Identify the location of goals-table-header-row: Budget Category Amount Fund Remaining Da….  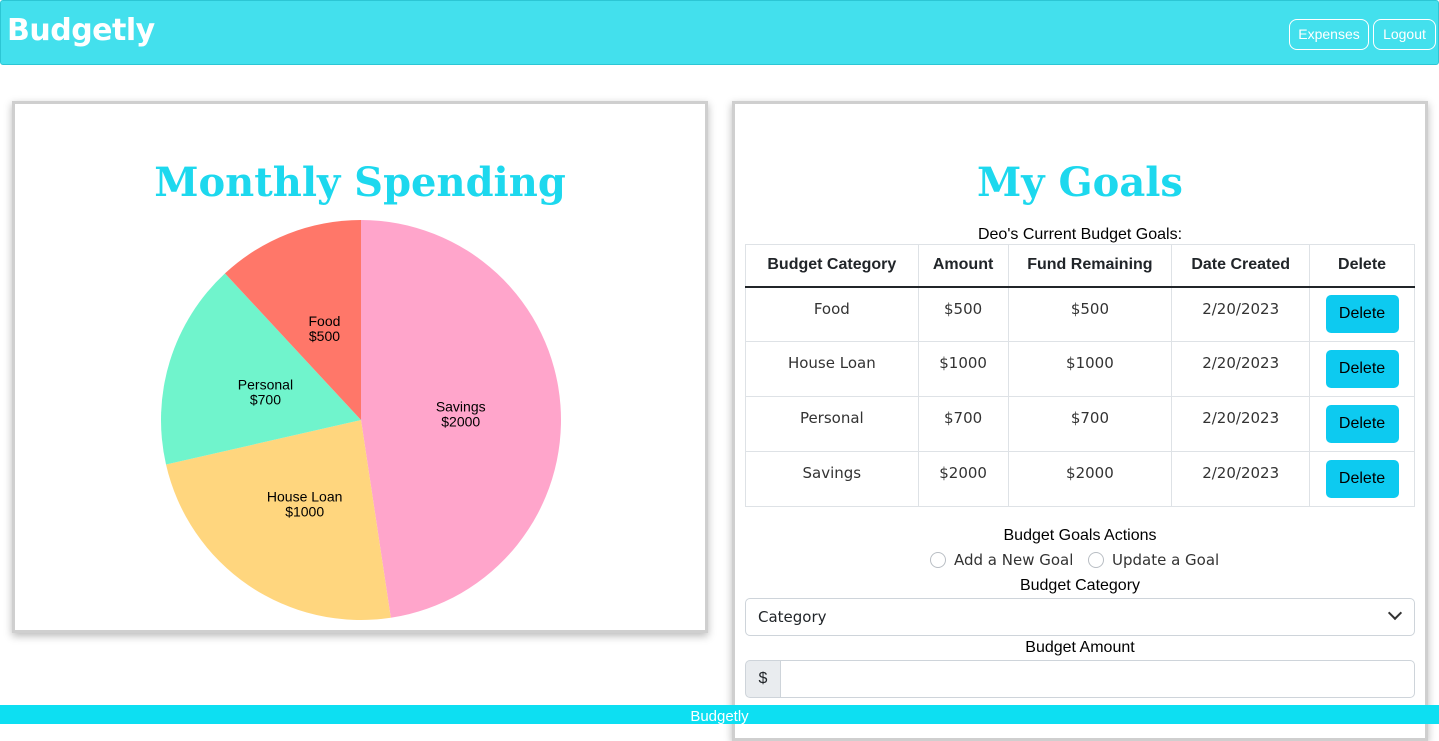
(1080, 266).